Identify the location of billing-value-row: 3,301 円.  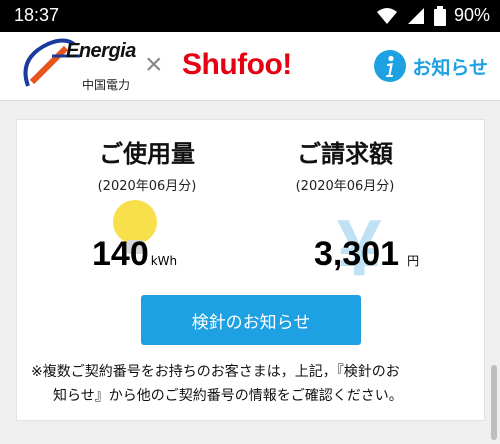
(366, 254).